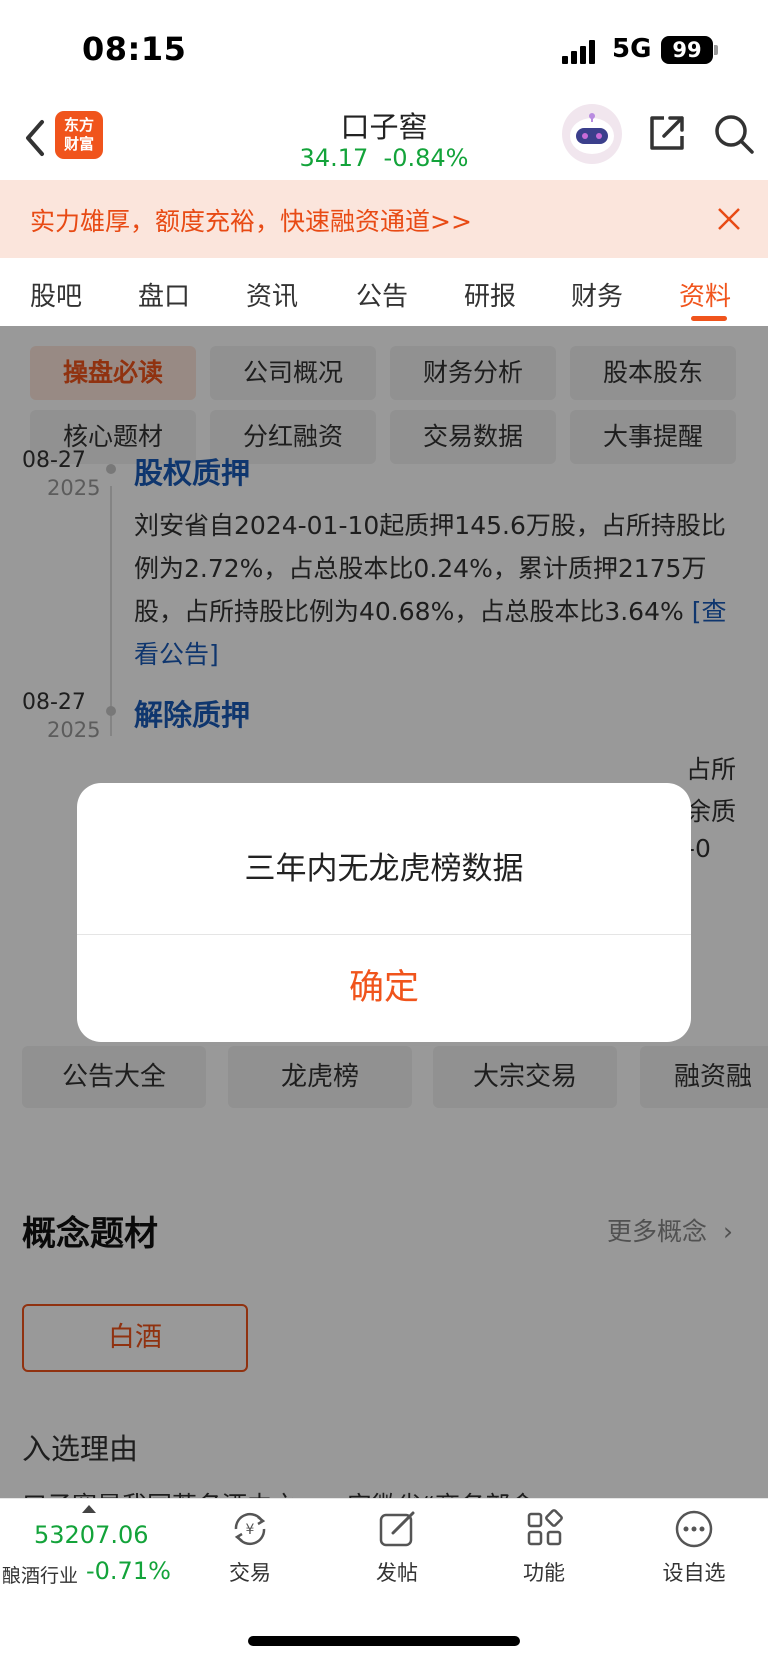 The image size is (768, 1663). I want to click on battery-icon: 99, so click(687, 50).